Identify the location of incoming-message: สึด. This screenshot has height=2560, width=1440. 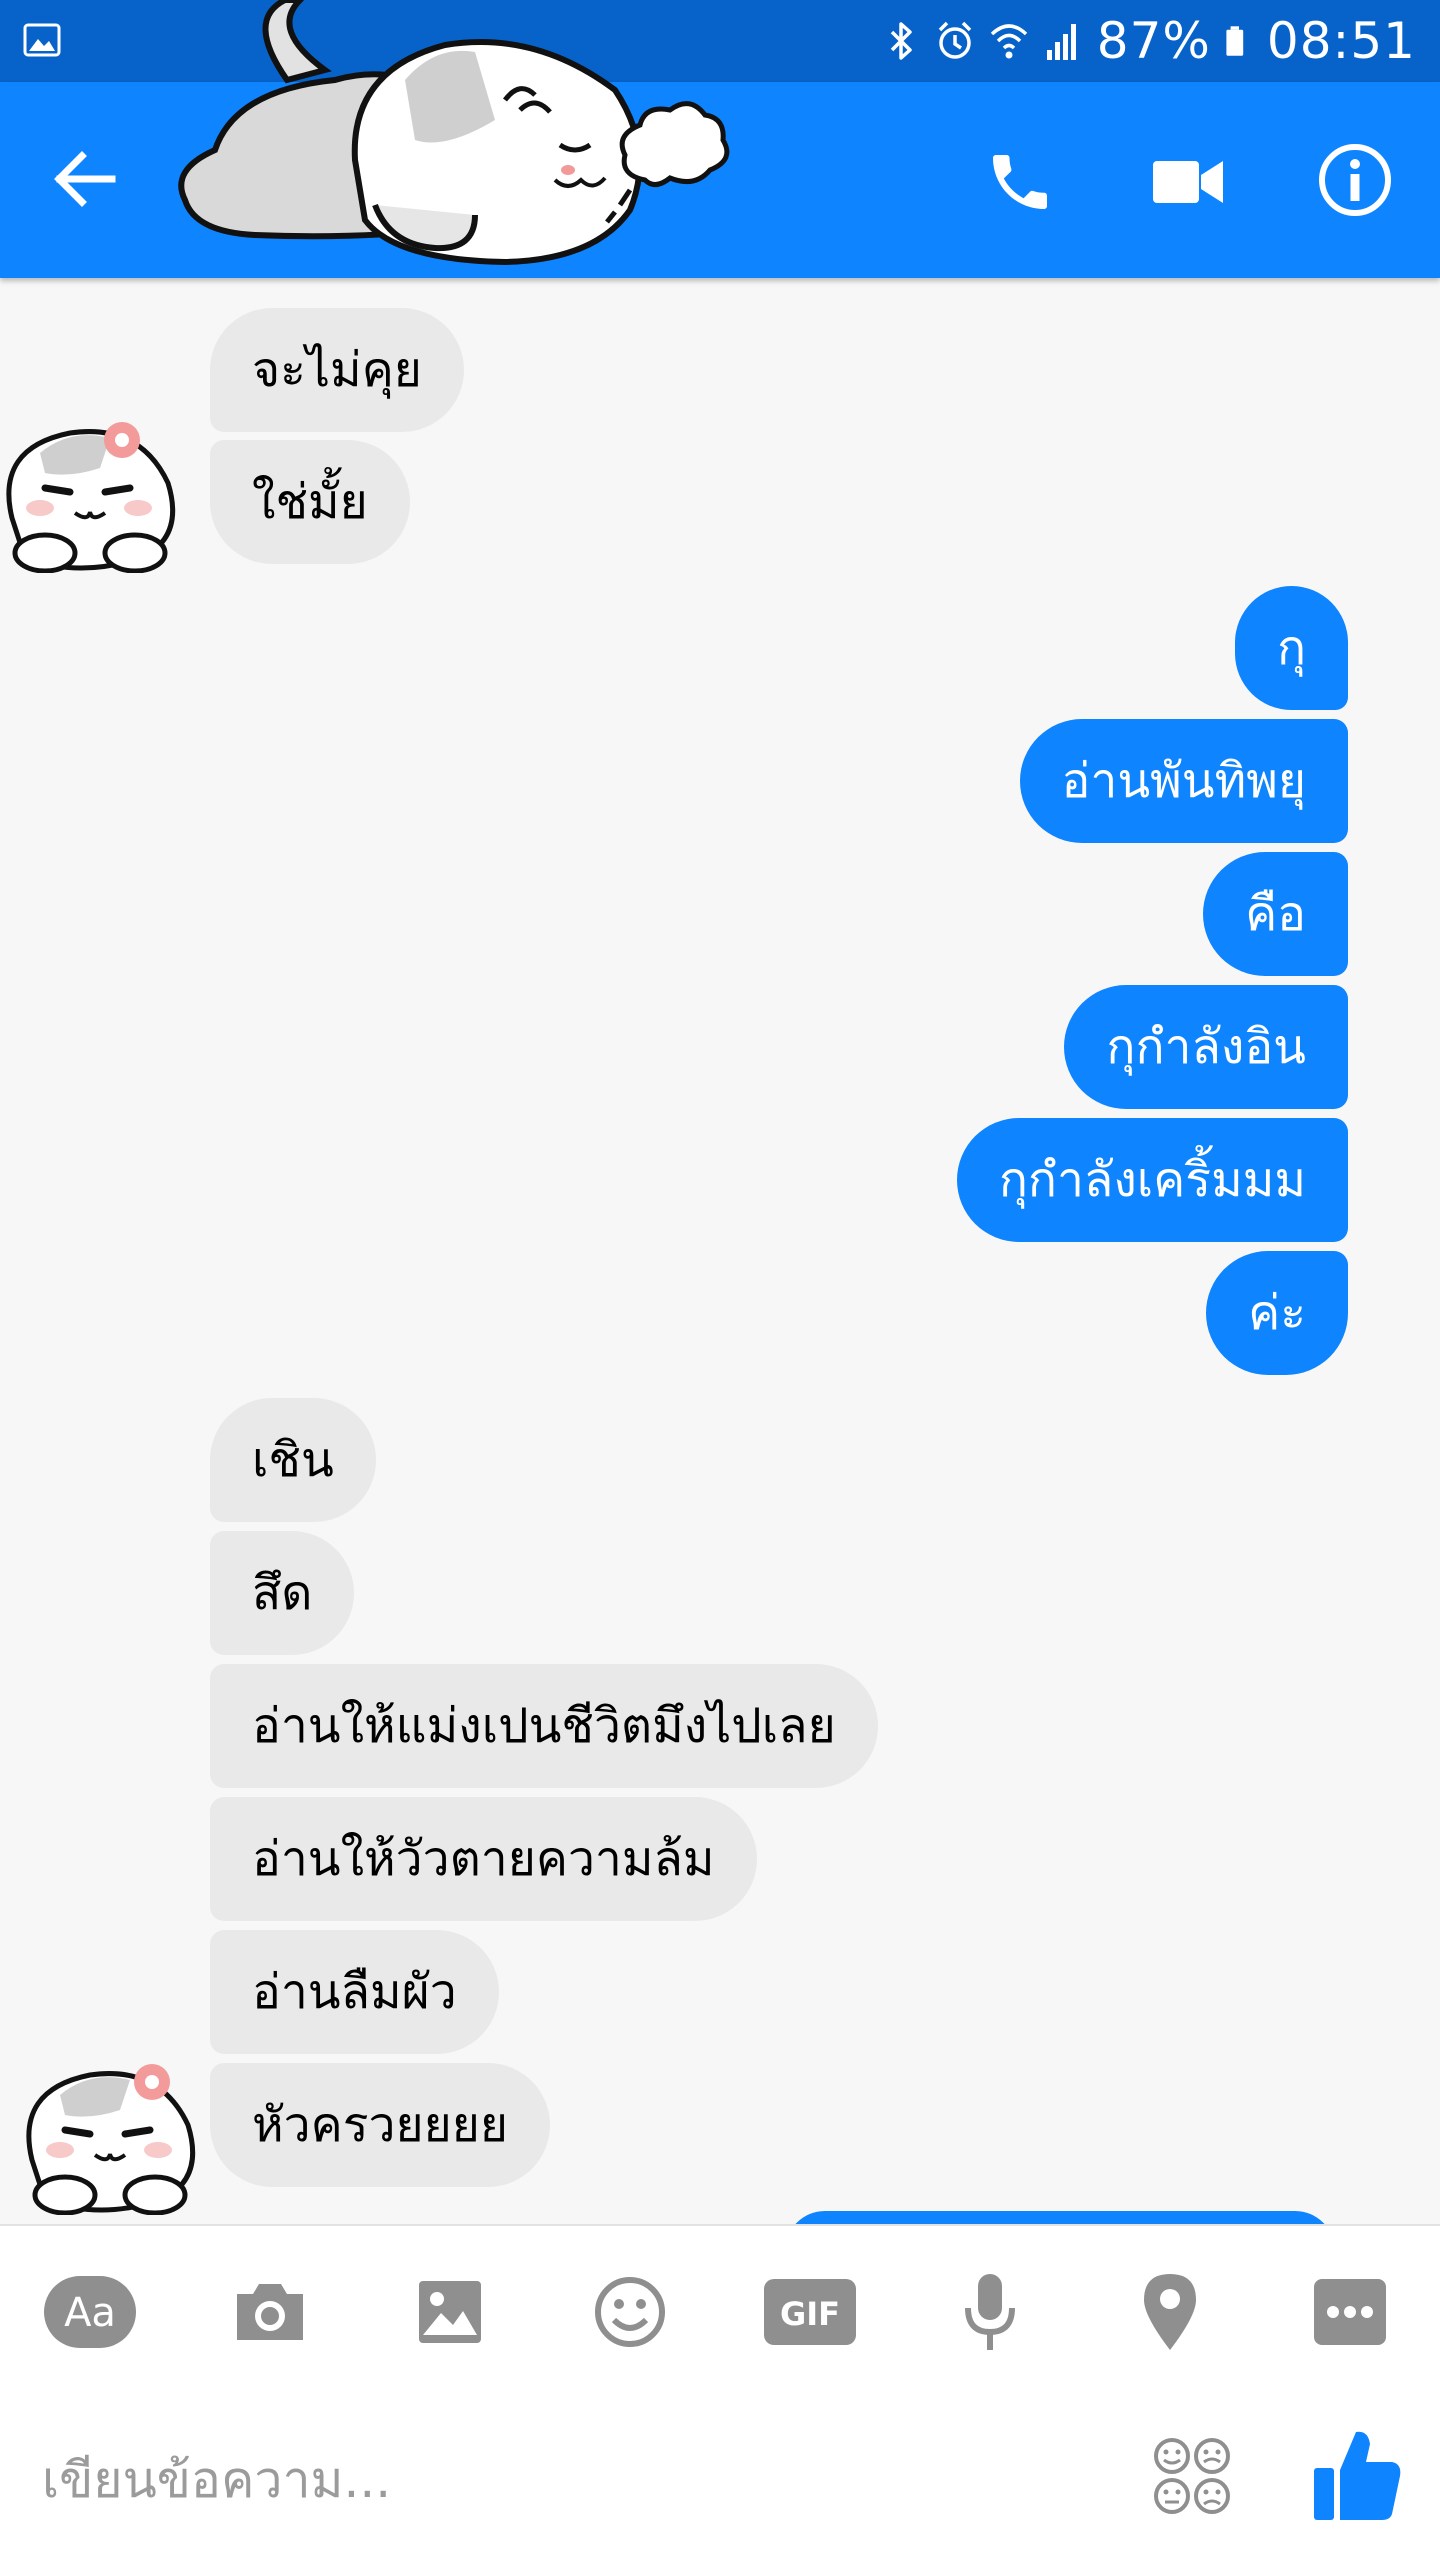
(282, 1593).